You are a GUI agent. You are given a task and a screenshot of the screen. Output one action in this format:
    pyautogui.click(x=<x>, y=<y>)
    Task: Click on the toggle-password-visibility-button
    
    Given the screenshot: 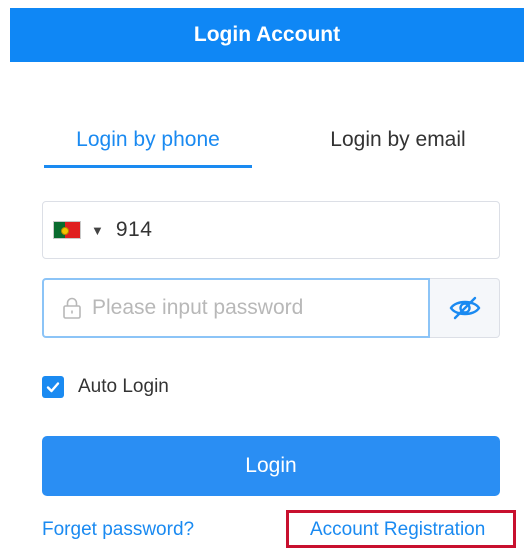 What is the action you would take?
    pyautogui.click(x=465, y=308)
    